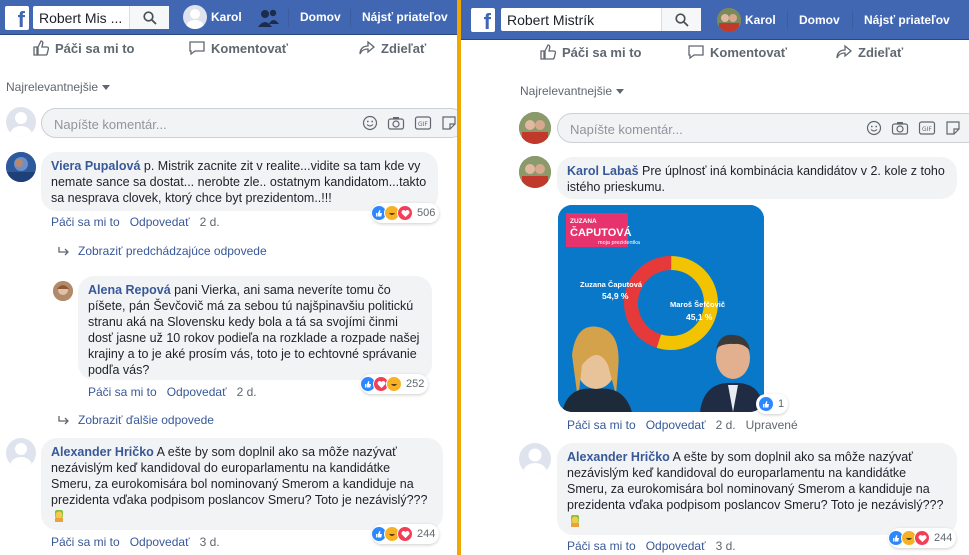  I want to click on svg-text: GIF, so click(927, 129).